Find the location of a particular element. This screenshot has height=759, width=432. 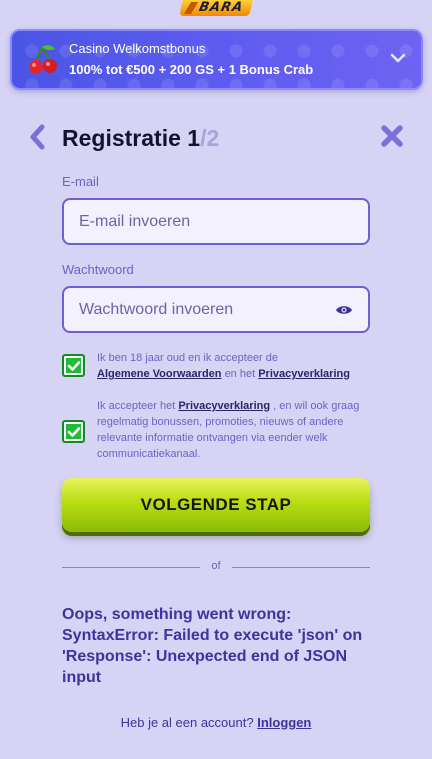

password-input is located at coordinates (207, 309).